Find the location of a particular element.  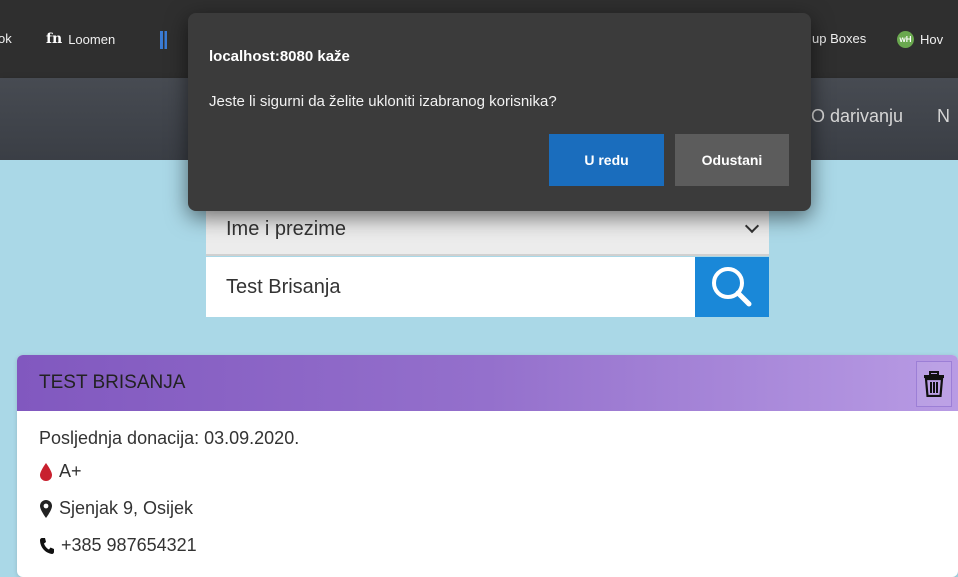

wh-icon: wH is located at coordinates (905, 39).